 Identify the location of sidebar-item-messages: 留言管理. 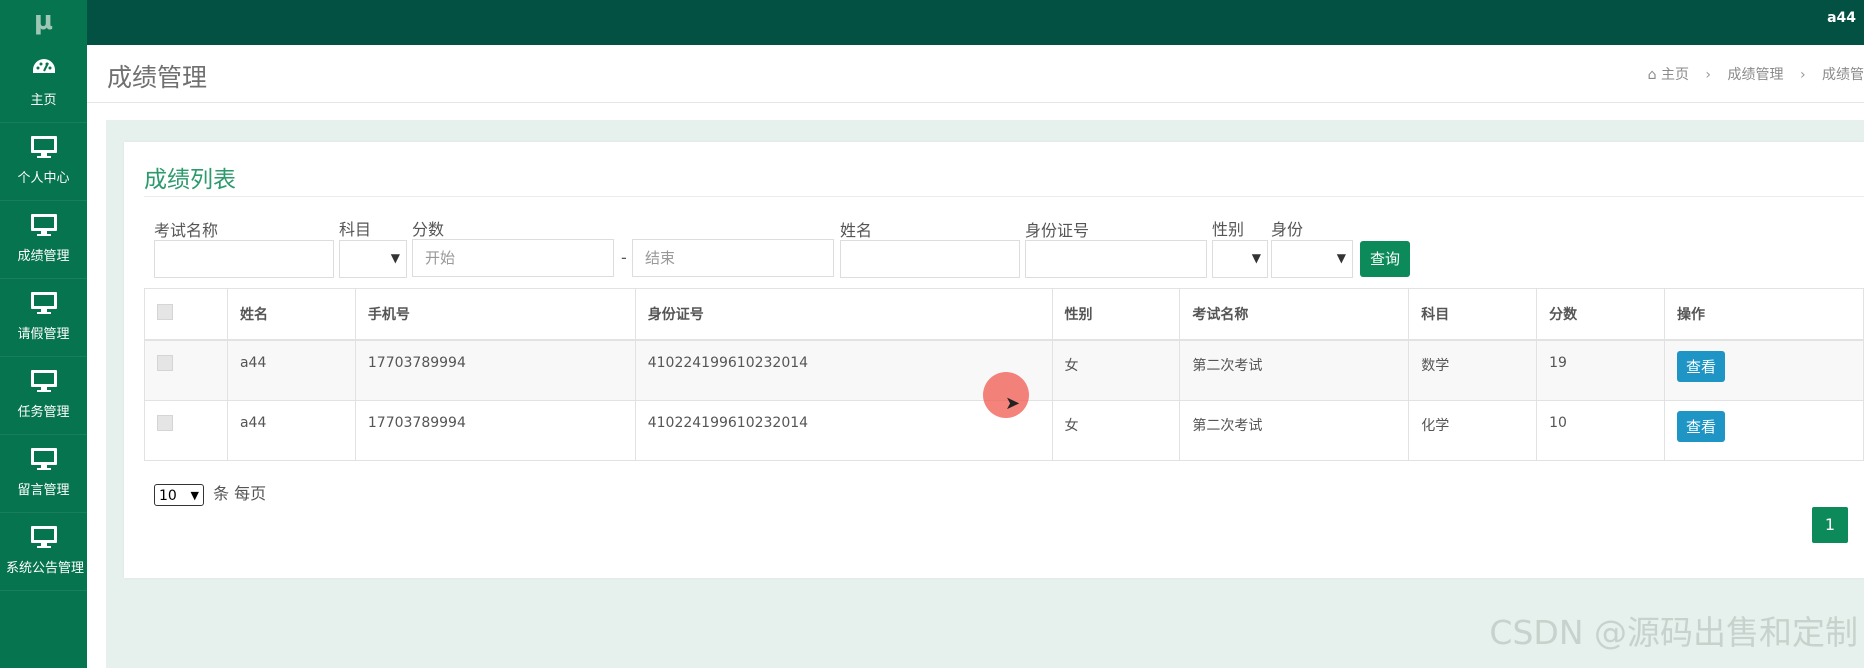
(43, 474).